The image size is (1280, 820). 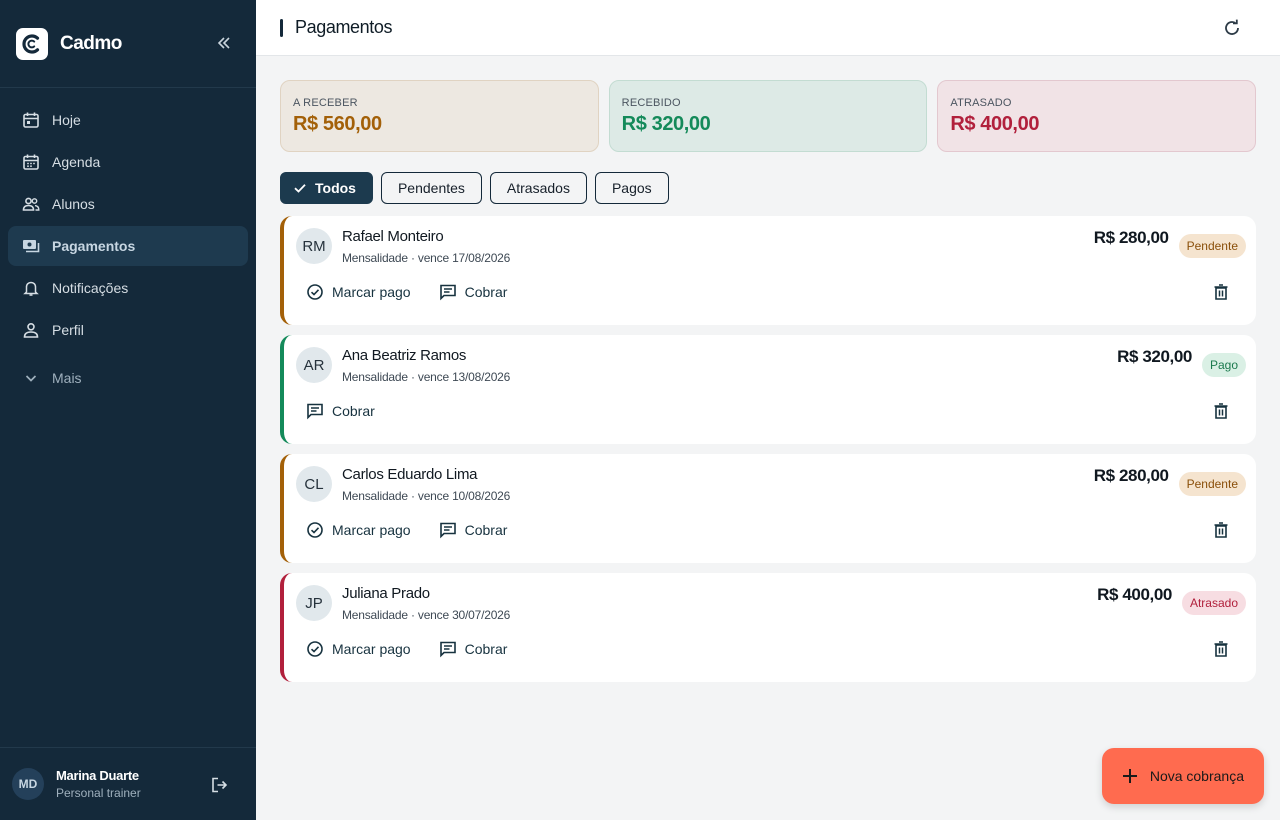 I want to click on sidebar-item-hoje: Hoje, so click(x=128, y=120).